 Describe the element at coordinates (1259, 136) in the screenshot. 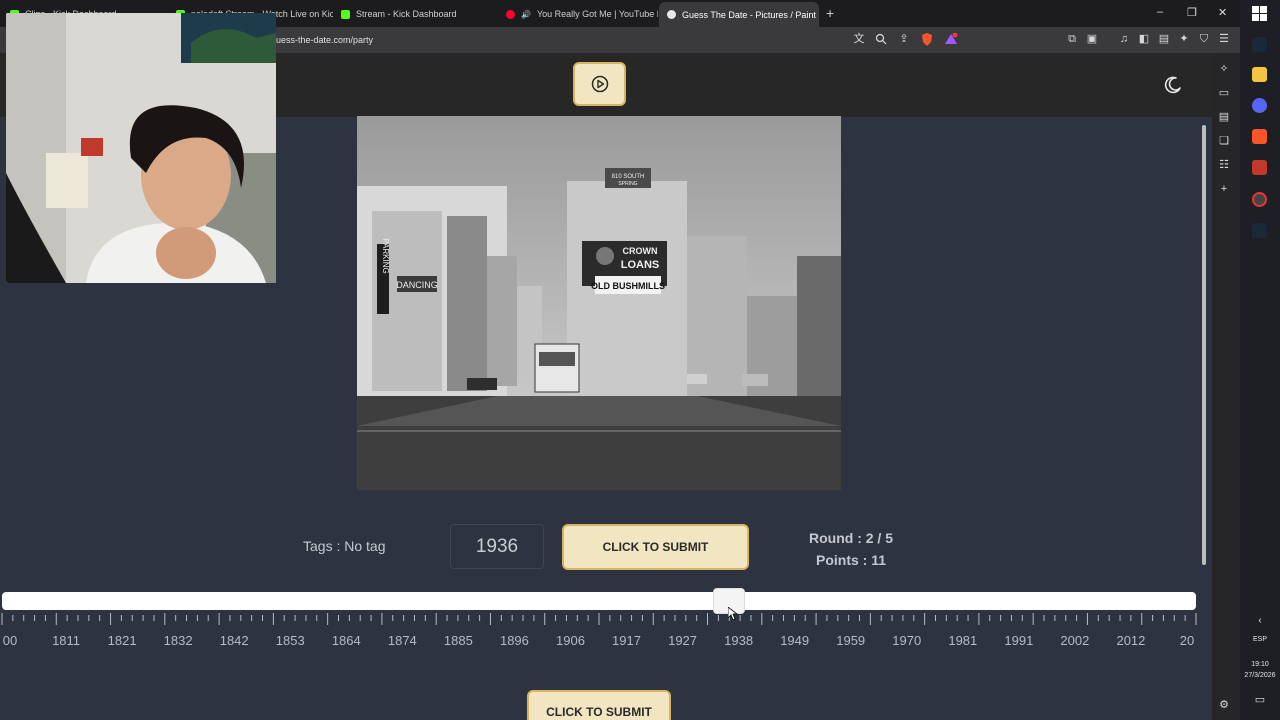

I see `brave-browser-icon` at that location.